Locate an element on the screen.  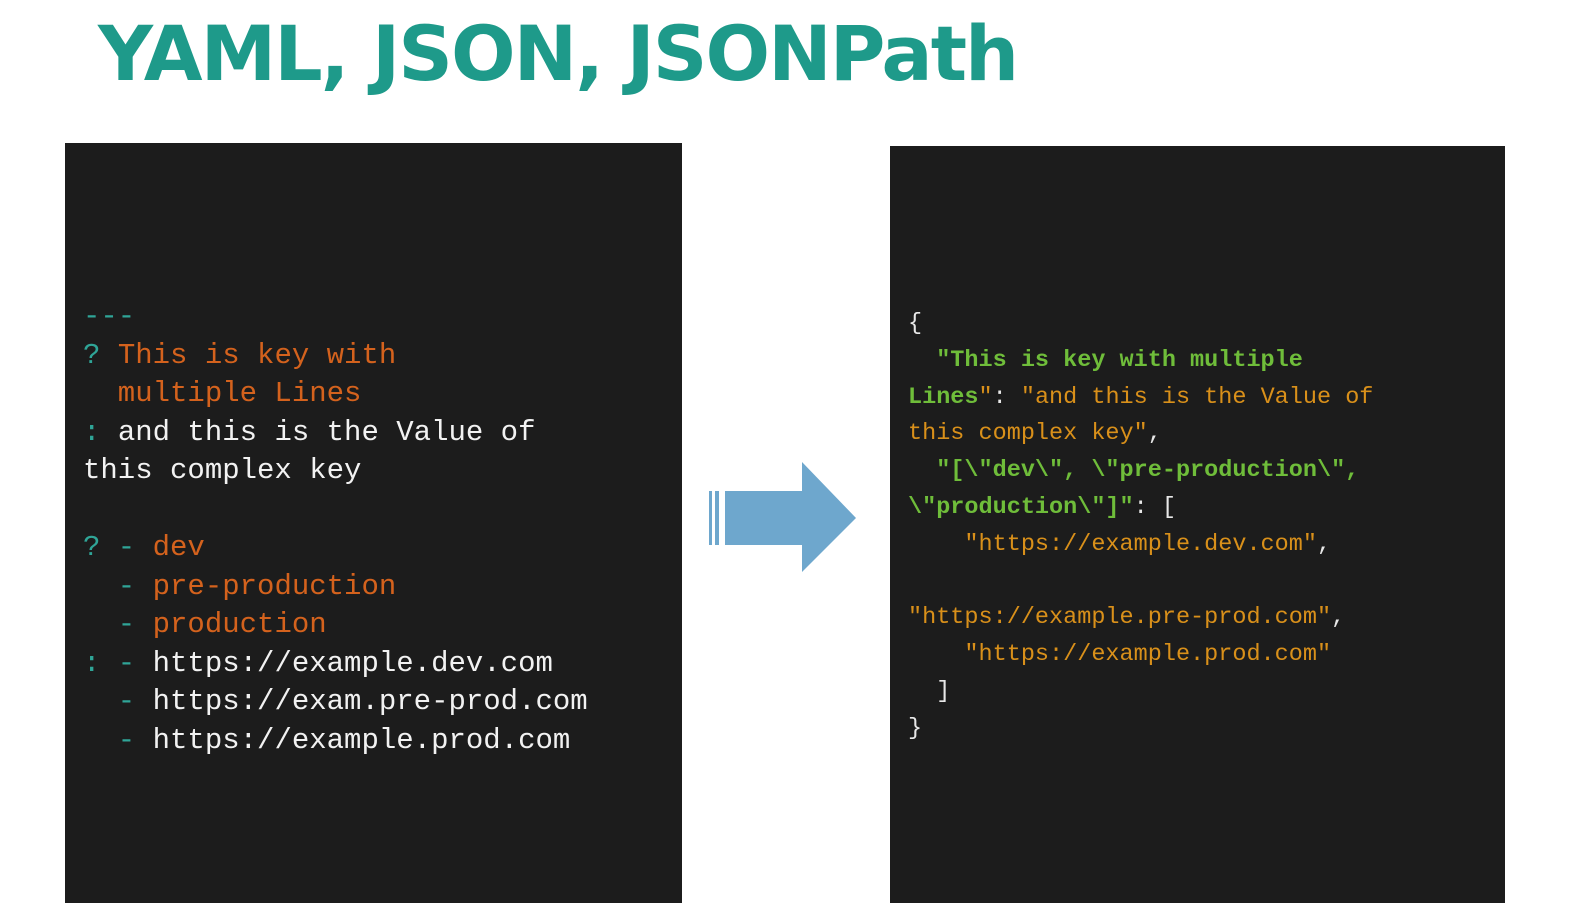
yaml-token-key: pre-production is located at coordinates (274, 586).